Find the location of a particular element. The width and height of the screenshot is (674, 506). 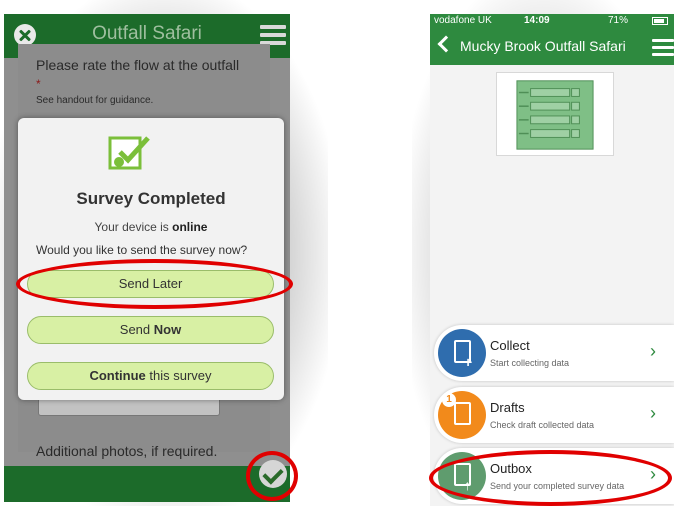

collect-document-plus-icon: + is located at coordinates (462, 353).